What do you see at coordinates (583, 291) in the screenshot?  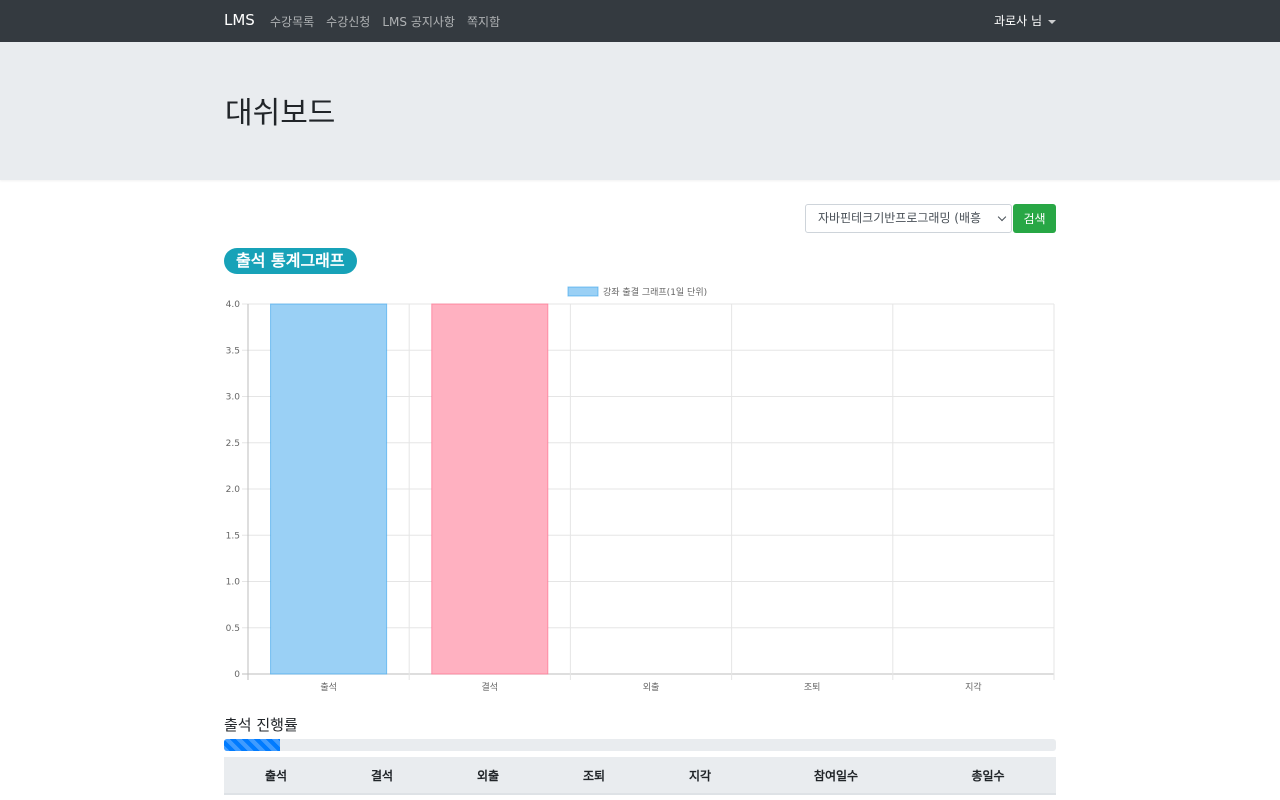 I see `legend-swatch` at bounding box center [583, 291].